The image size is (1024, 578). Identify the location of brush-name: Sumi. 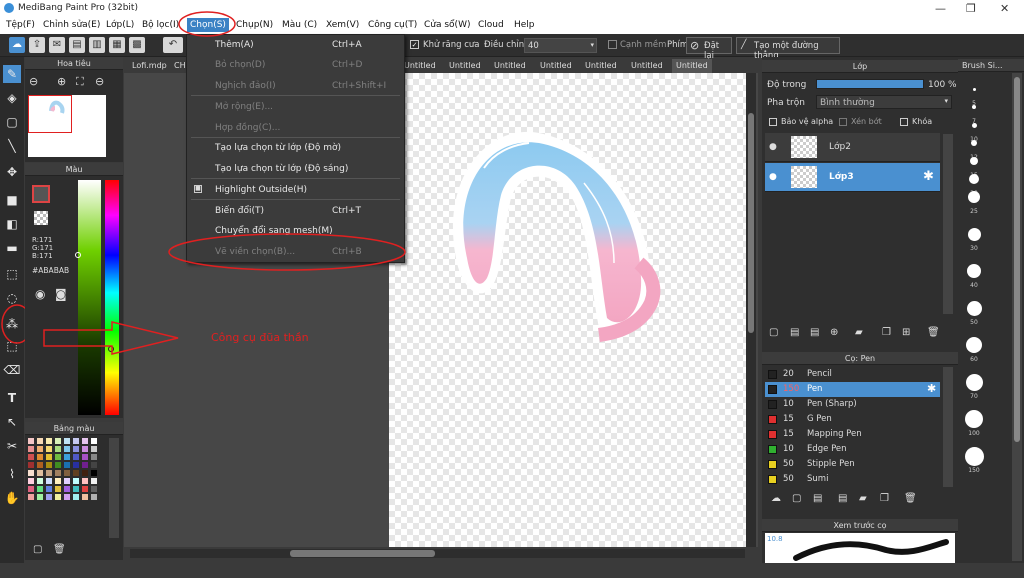
(818, 479).